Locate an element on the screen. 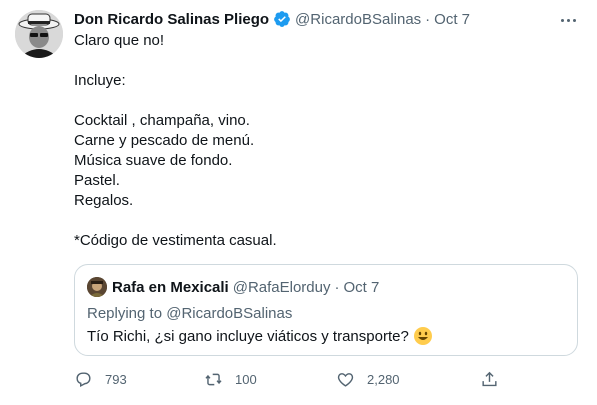  quoted-tweet-header: Rafa en Mexicali @RafaElorduy · Oct 7 is located at coordinates (233, 287).